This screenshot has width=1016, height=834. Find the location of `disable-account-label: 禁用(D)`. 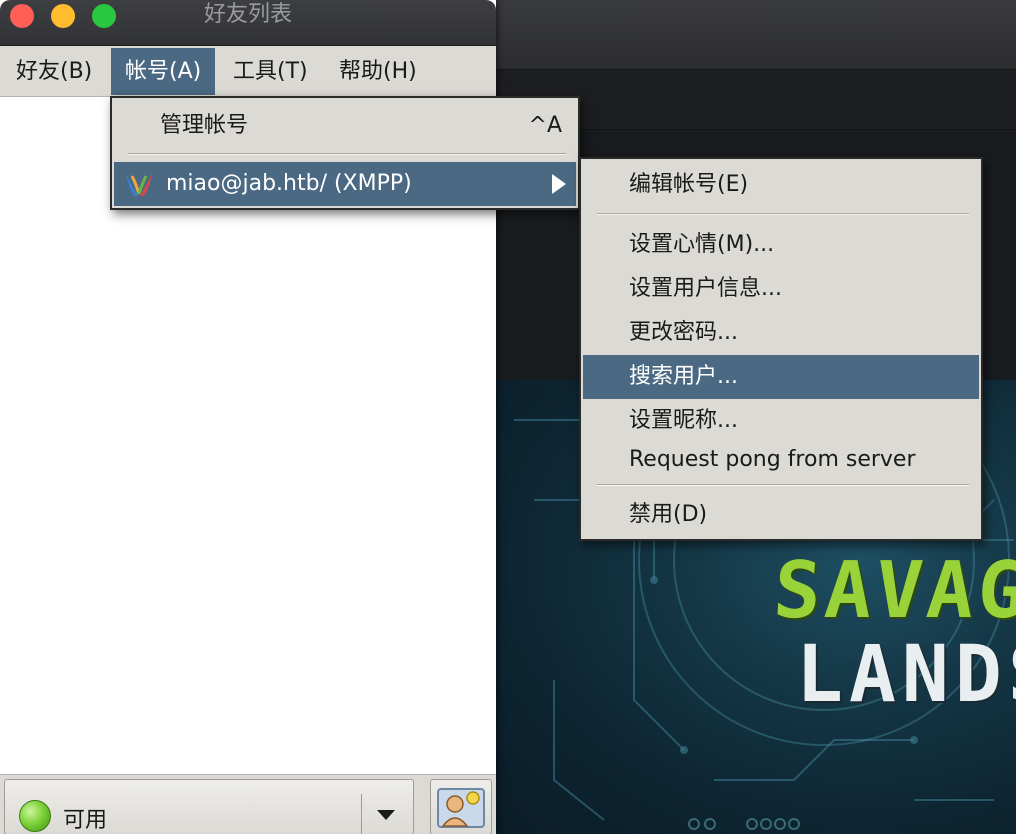

disable-account-label: 禁用(D) is located at coordinates (668, 514).